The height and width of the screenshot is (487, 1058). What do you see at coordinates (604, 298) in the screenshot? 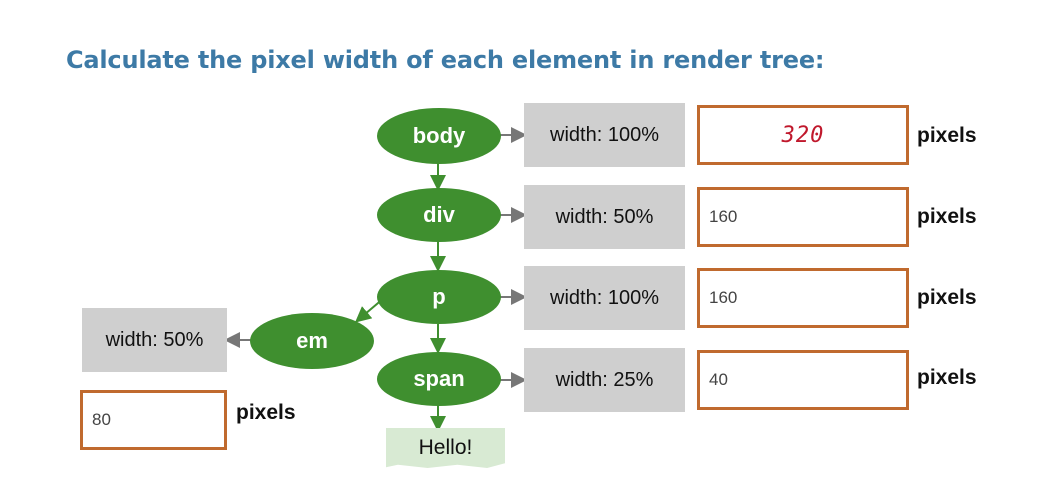
I see `width-box-p: width: 100%` at bounding box center [604, 298].